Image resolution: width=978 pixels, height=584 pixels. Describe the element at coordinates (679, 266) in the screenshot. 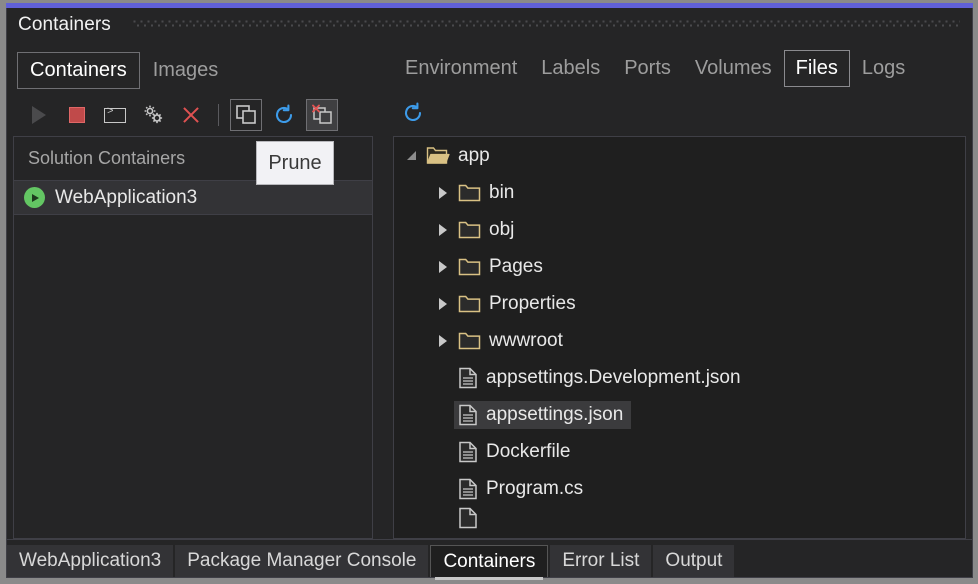

I see `tree-item-pages: Pages` at that location.